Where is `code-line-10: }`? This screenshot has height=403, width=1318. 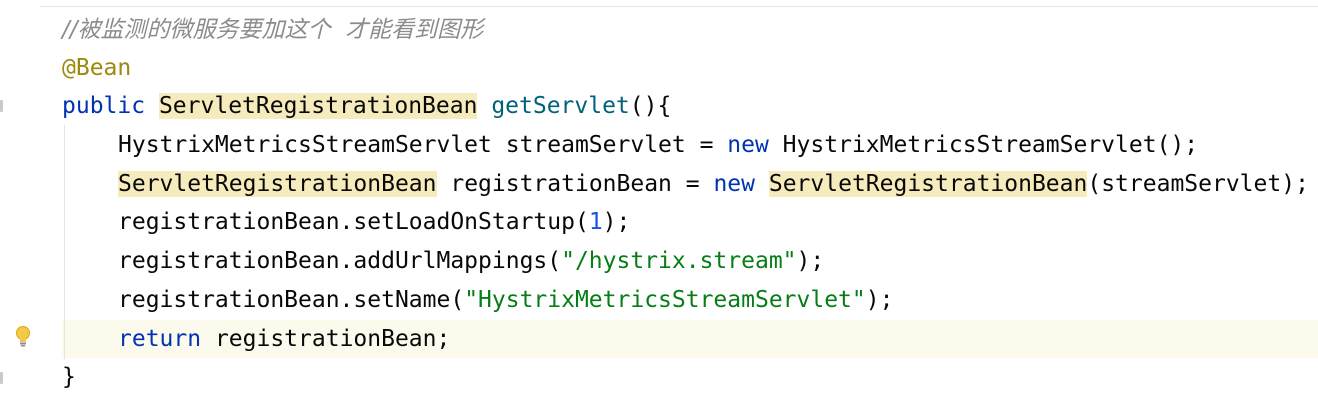
code-line-10: } is located at coordinates (659, 377).